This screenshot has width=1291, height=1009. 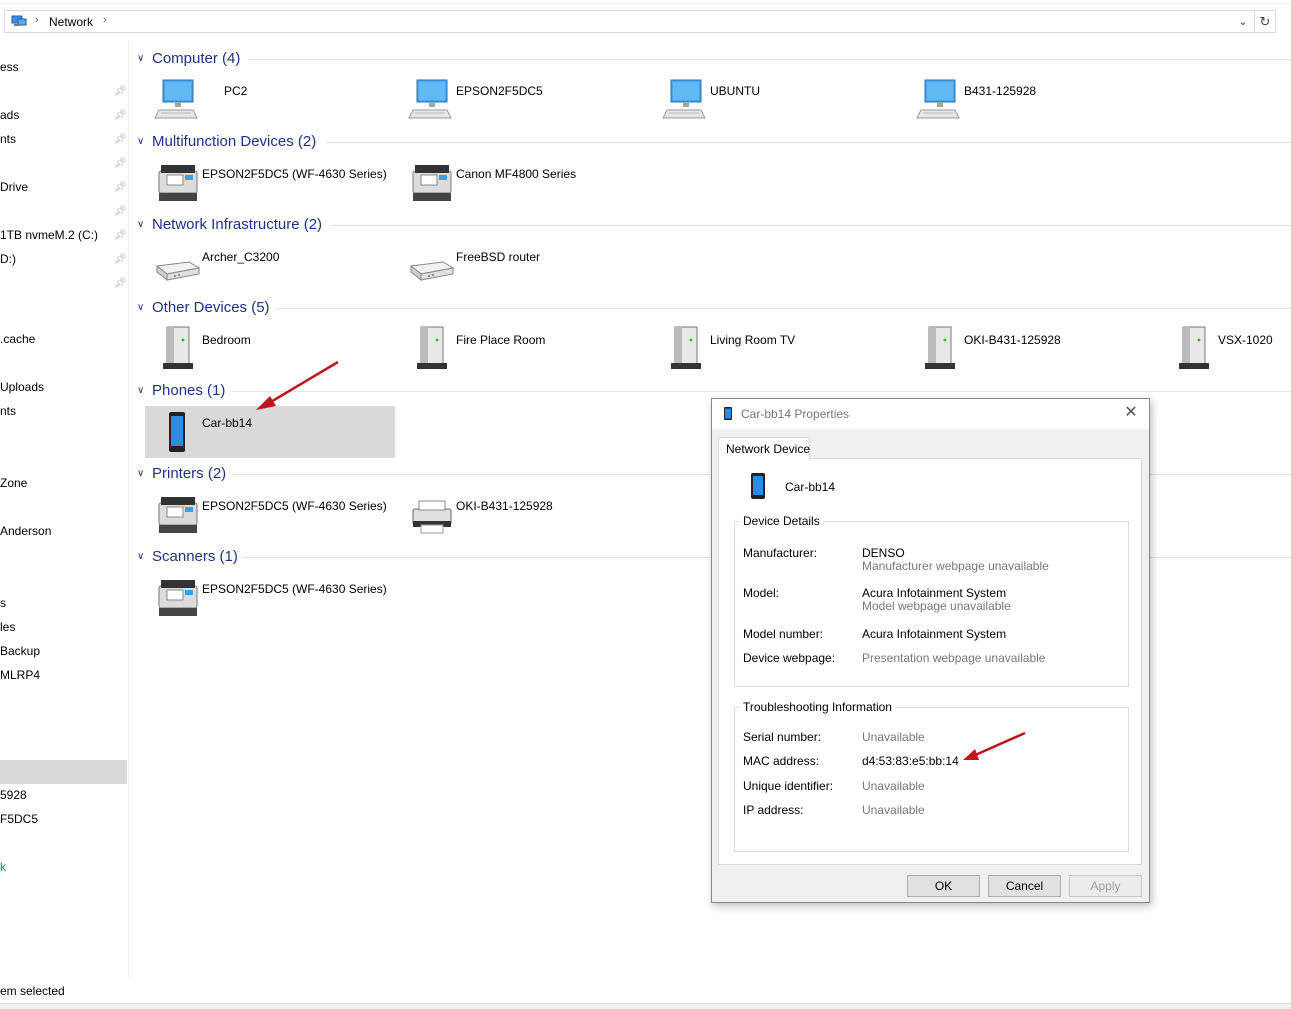 I want to click on network-item-b431: B431-125928, so click(x=1032, y=98).